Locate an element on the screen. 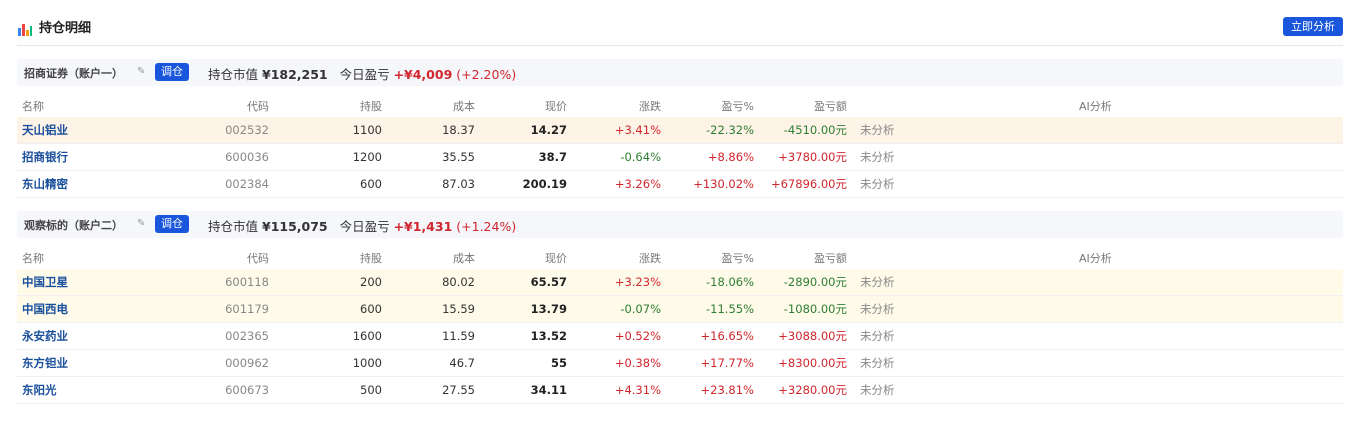 This screenshot has width=1360, height=432. account-stats: 持仓市值 ¥182,251 今日盈亏 +¥4,009 (+2.20%) is located at coordinates (362, 73).